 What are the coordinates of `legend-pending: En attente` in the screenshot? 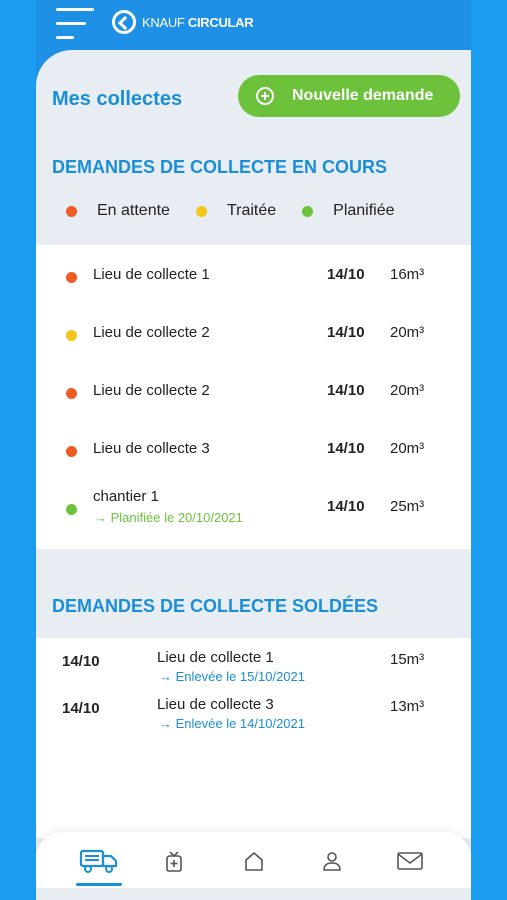 It's located at (131, 211).